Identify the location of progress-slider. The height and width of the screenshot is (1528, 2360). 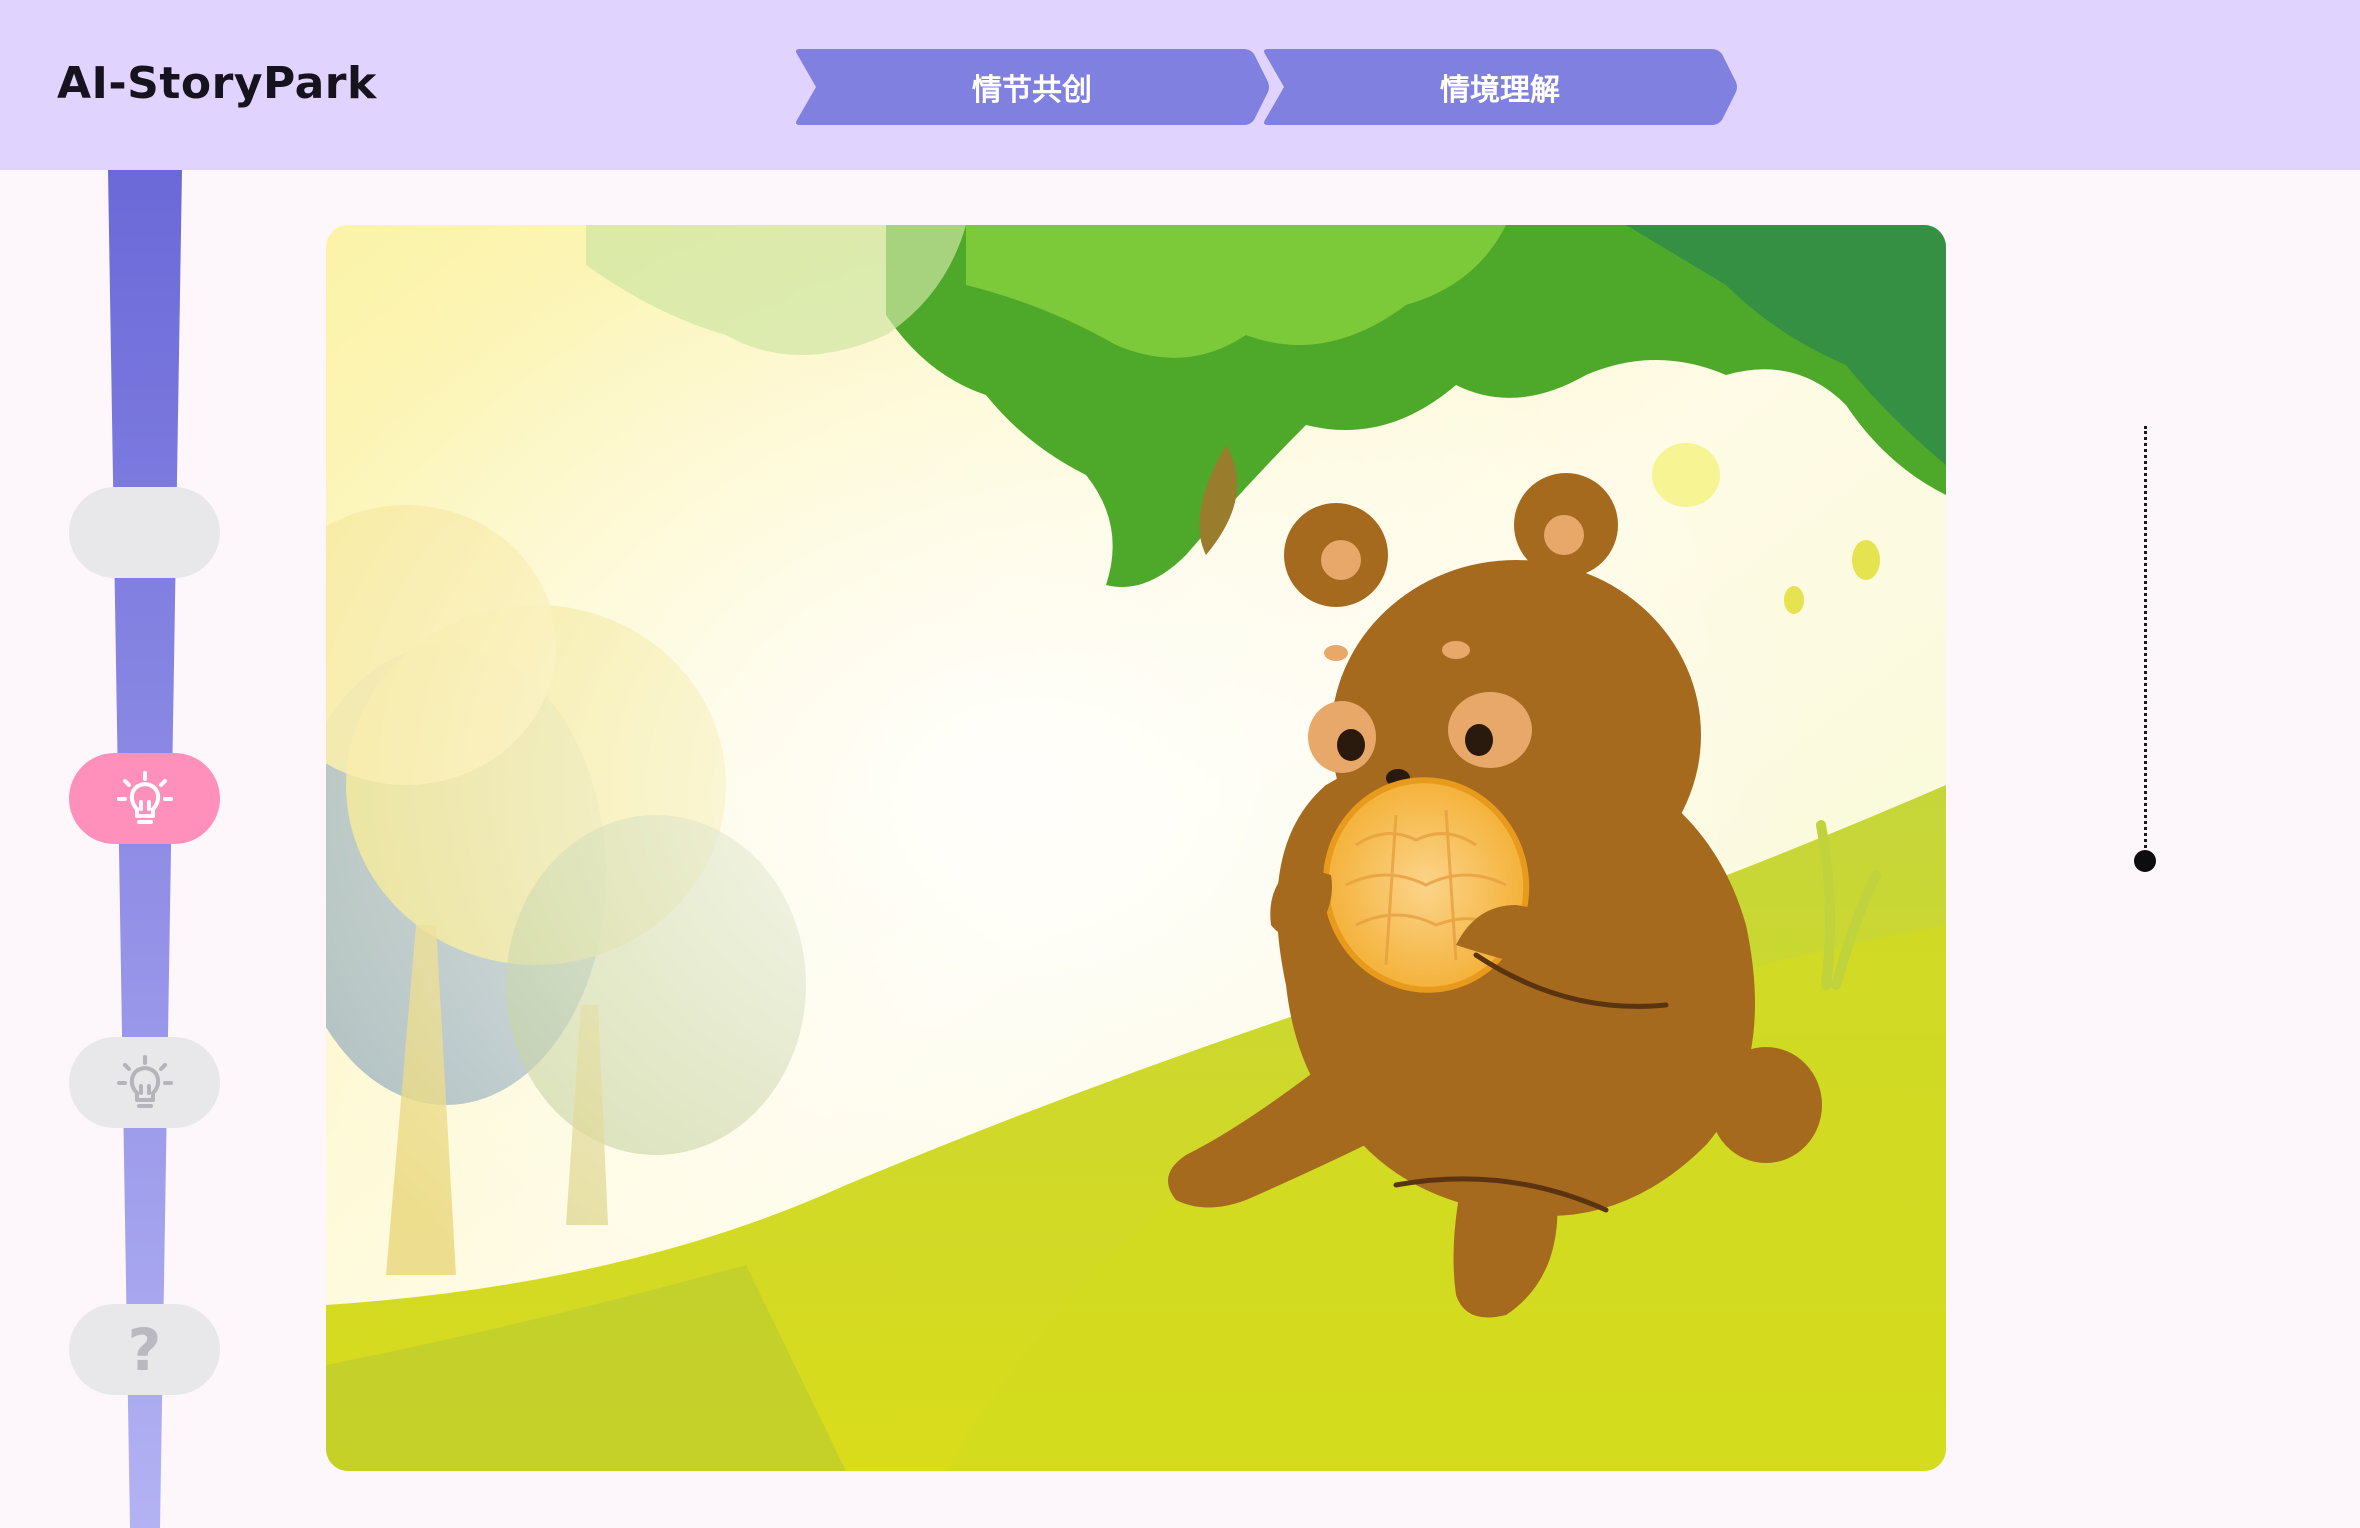
(2145, 650).